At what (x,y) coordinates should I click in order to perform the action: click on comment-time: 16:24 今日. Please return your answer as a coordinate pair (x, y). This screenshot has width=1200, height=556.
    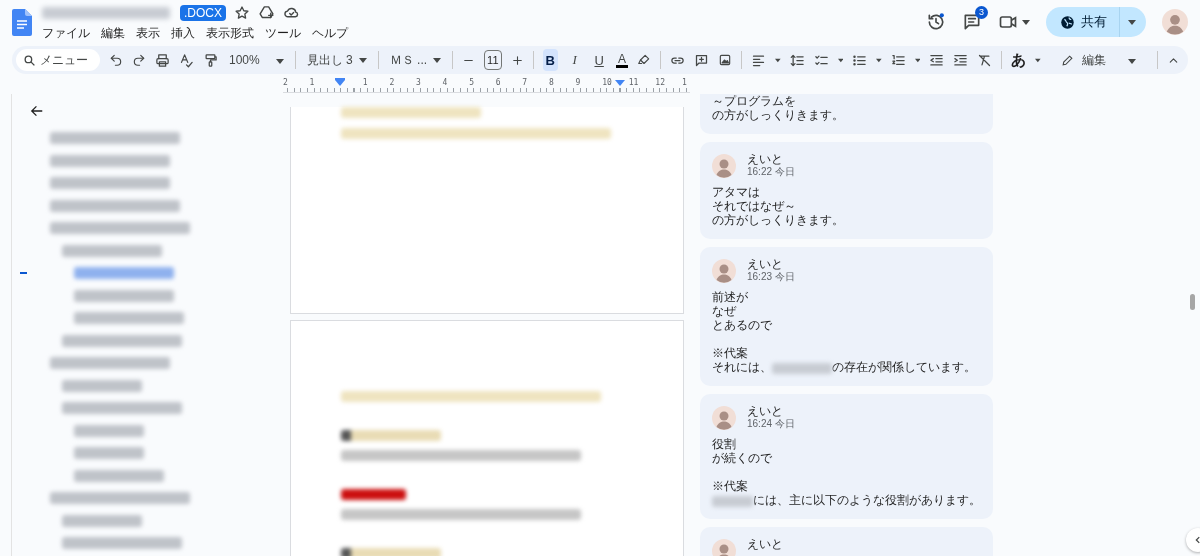
    Looking at the image, I should click on (771, 424).